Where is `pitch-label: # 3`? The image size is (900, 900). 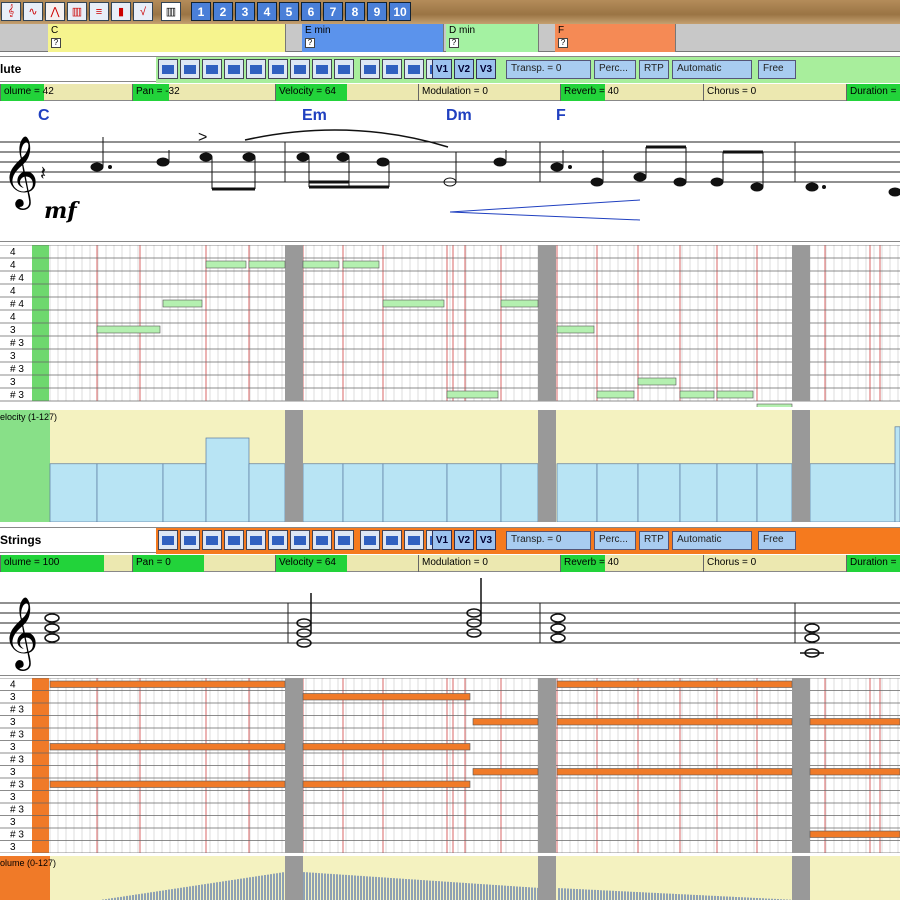
pitch-label: # 3 is located at coordinates (17, 710).